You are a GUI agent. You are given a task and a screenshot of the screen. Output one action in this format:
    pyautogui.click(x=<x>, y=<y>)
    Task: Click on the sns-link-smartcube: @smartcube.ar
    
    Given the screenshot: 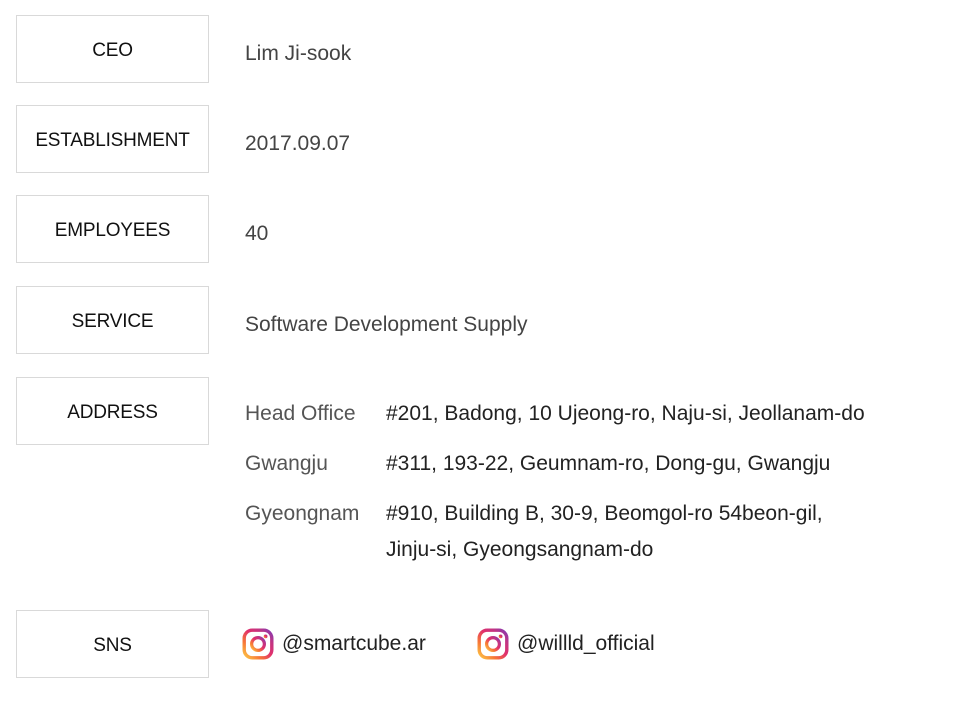 What is the action you would take?
    pyautogui.click(x=359, y=644)
    